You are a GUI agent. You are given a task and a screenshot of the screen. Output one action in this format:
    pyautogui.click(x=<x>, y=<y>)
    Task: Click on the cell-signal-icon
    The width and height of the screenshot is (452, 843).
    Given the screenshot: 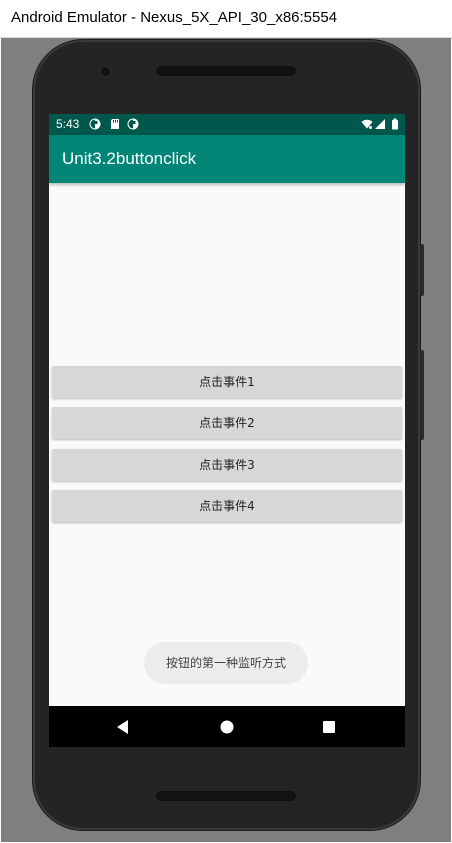 What is the action you would take?
    pyautogui.click(x=380, y=124)
    